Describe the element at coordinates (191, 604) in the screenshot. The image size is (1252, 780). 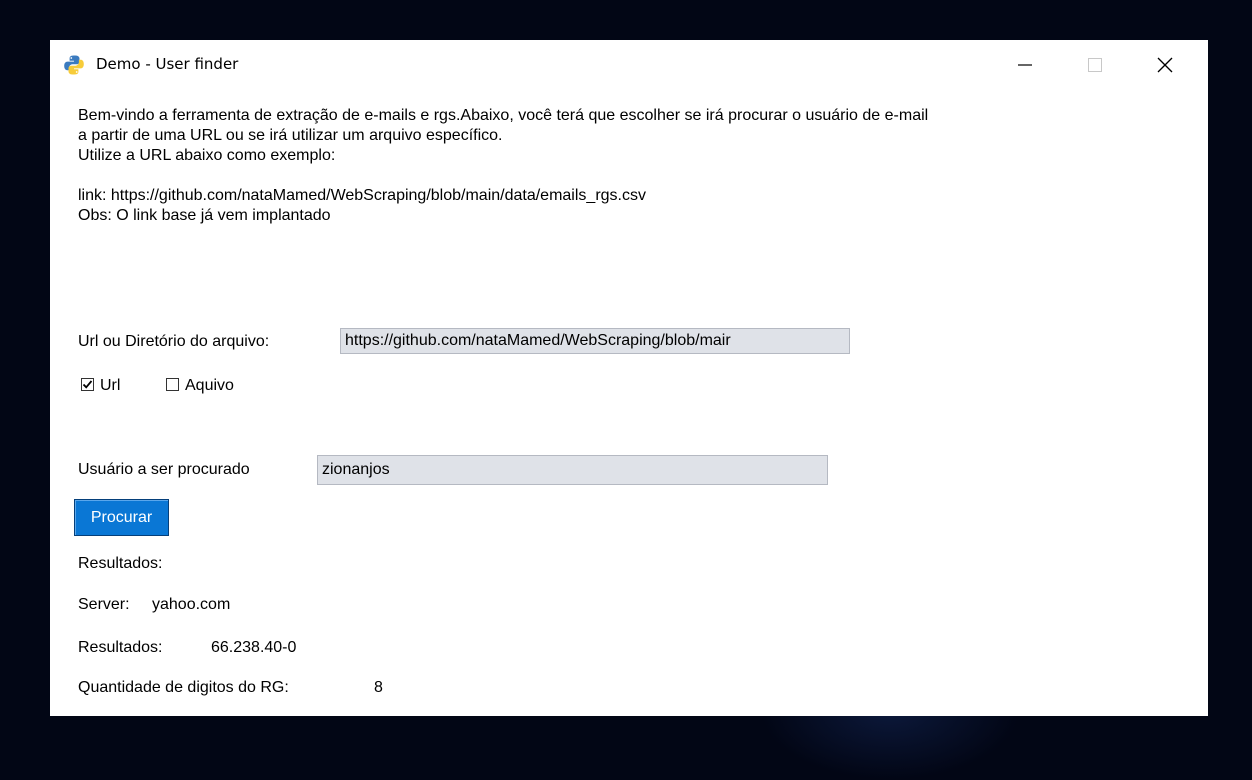
I see `server-value: yahoo.com` at that location.